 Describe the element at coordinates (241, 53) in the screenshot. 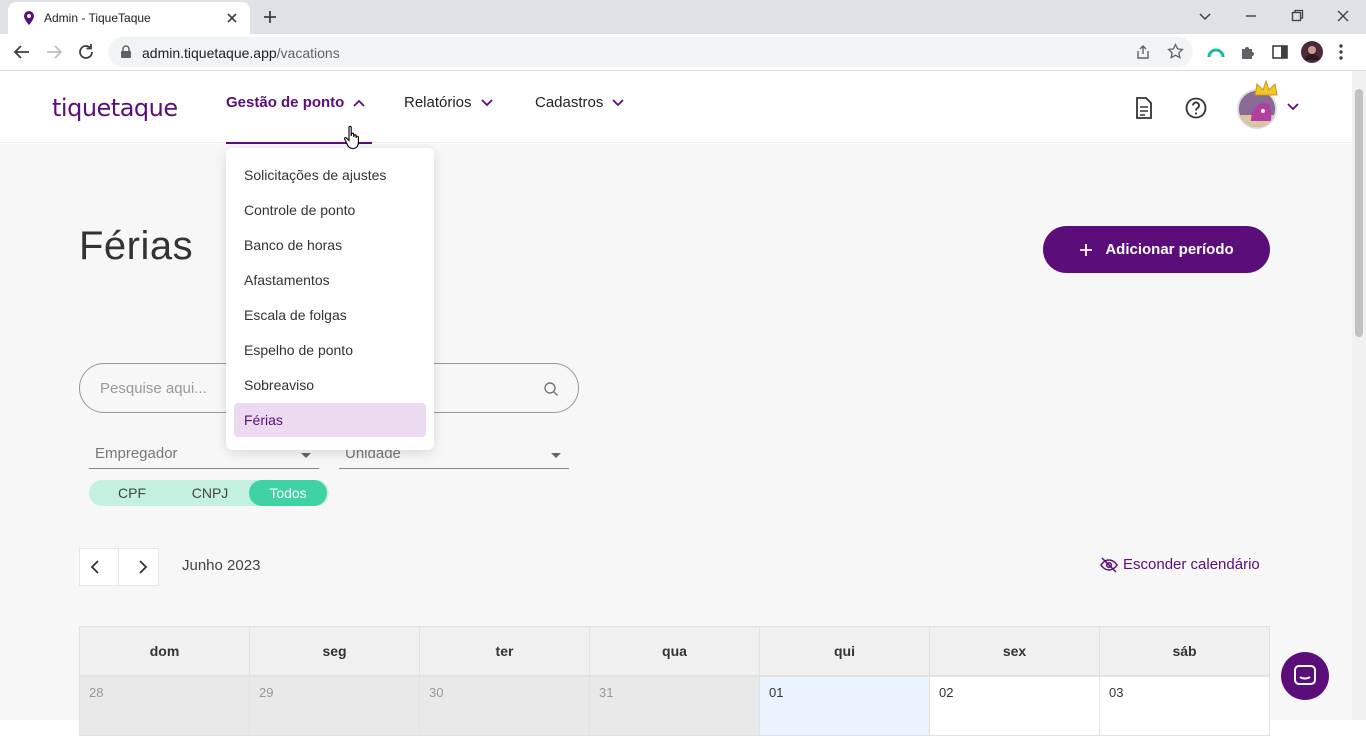

I see `url-text: admin.tiquetaque.app/vacations` at that location.